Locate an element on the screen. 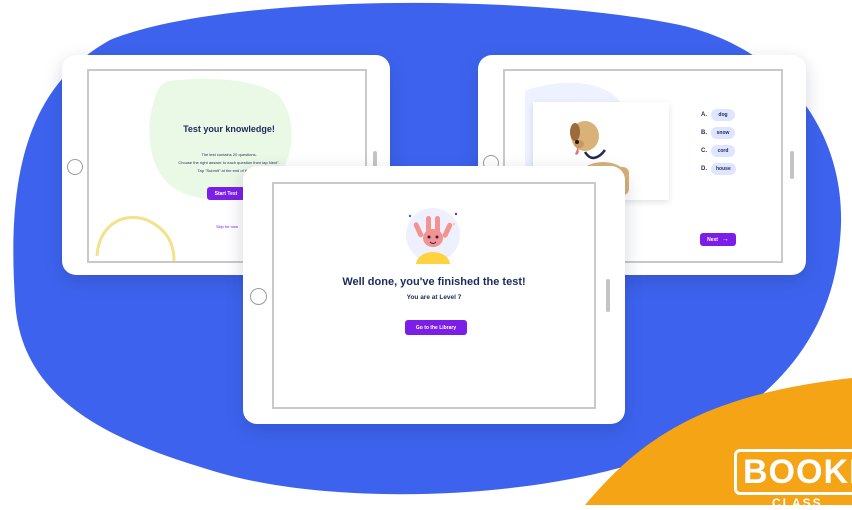  option-d: D. house is located at coordinates (718, 169).